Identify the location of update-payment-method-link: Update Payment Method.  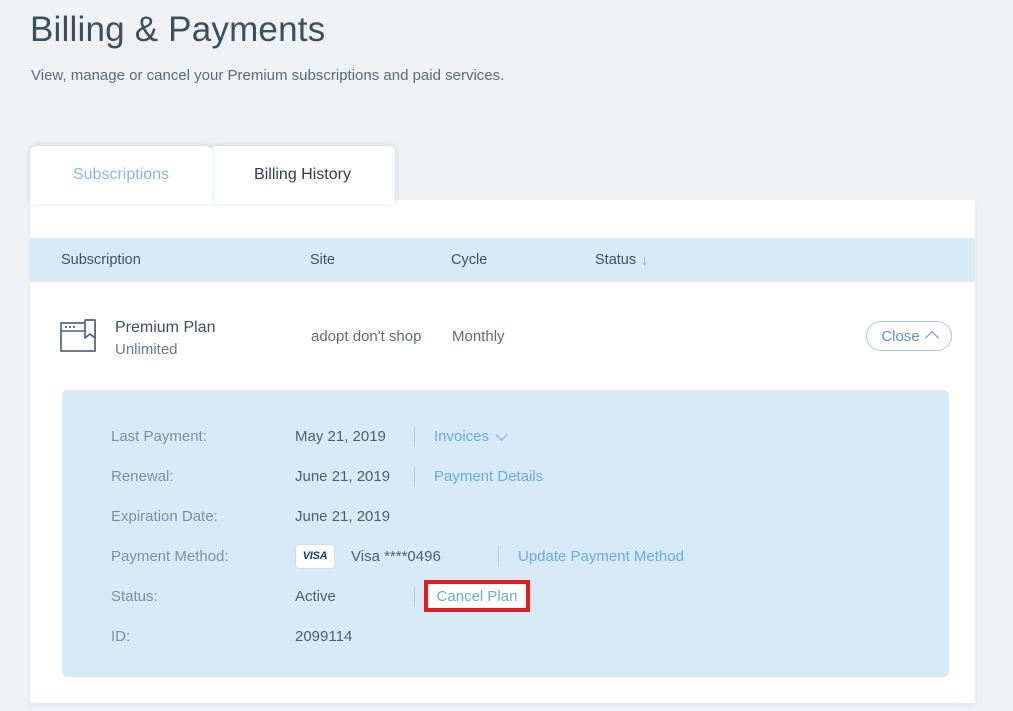
(601, 556).